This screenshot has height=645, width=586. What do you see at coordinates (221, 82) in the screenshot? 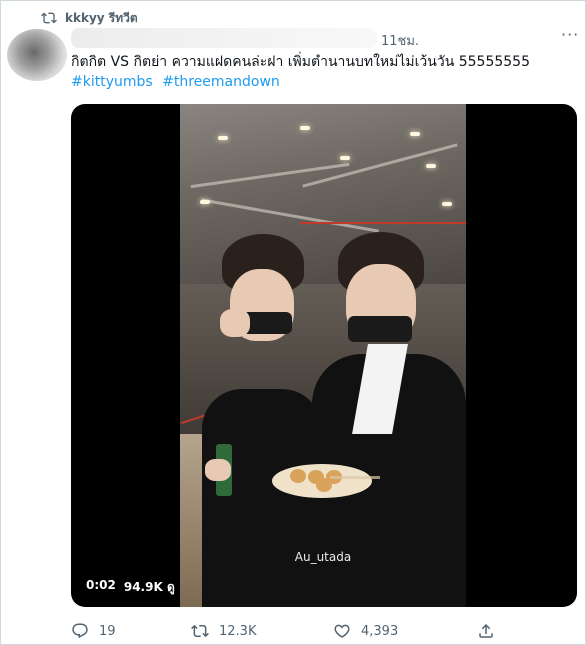
I see `hashtag-link: #threemandown` at bounding box center [221, 82].